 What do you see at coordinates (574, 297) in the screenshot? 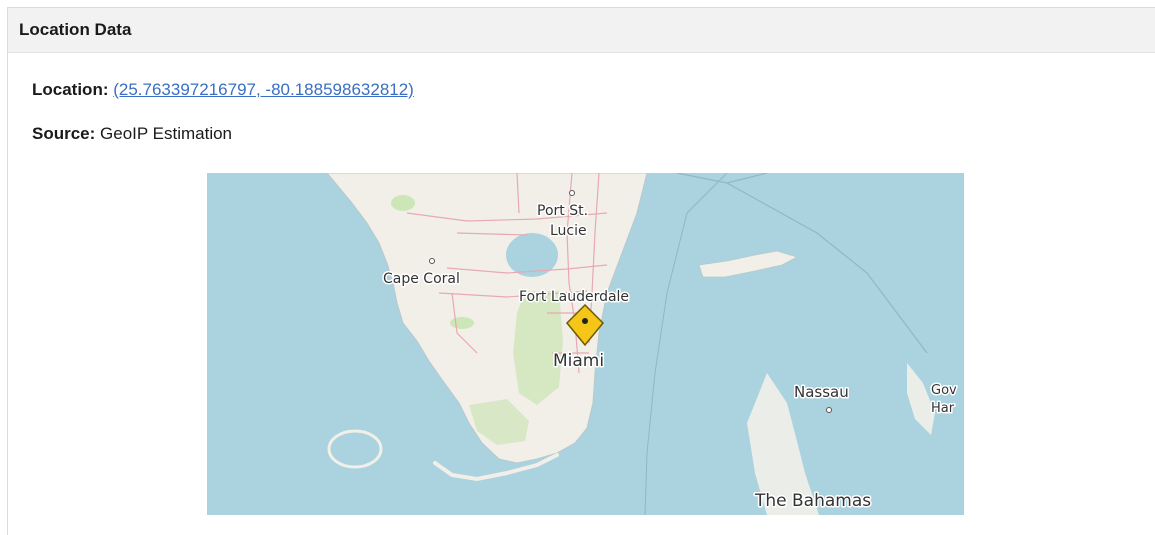
I see `map-label-fort-lauderdale: Fort Lauderdale` at bounding box center [574, 297].